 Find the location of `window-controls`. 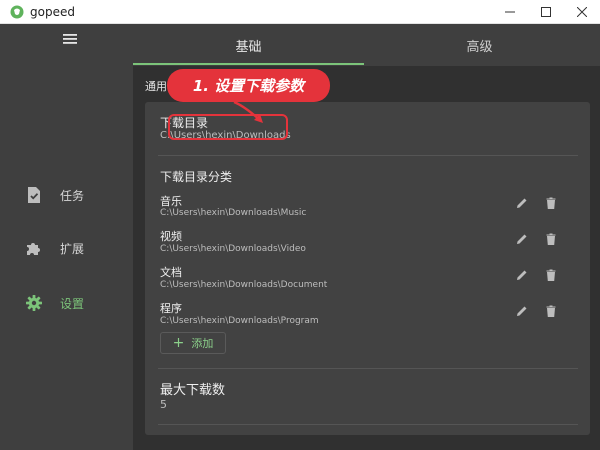

window-controls is located at coordinates (546, 12).